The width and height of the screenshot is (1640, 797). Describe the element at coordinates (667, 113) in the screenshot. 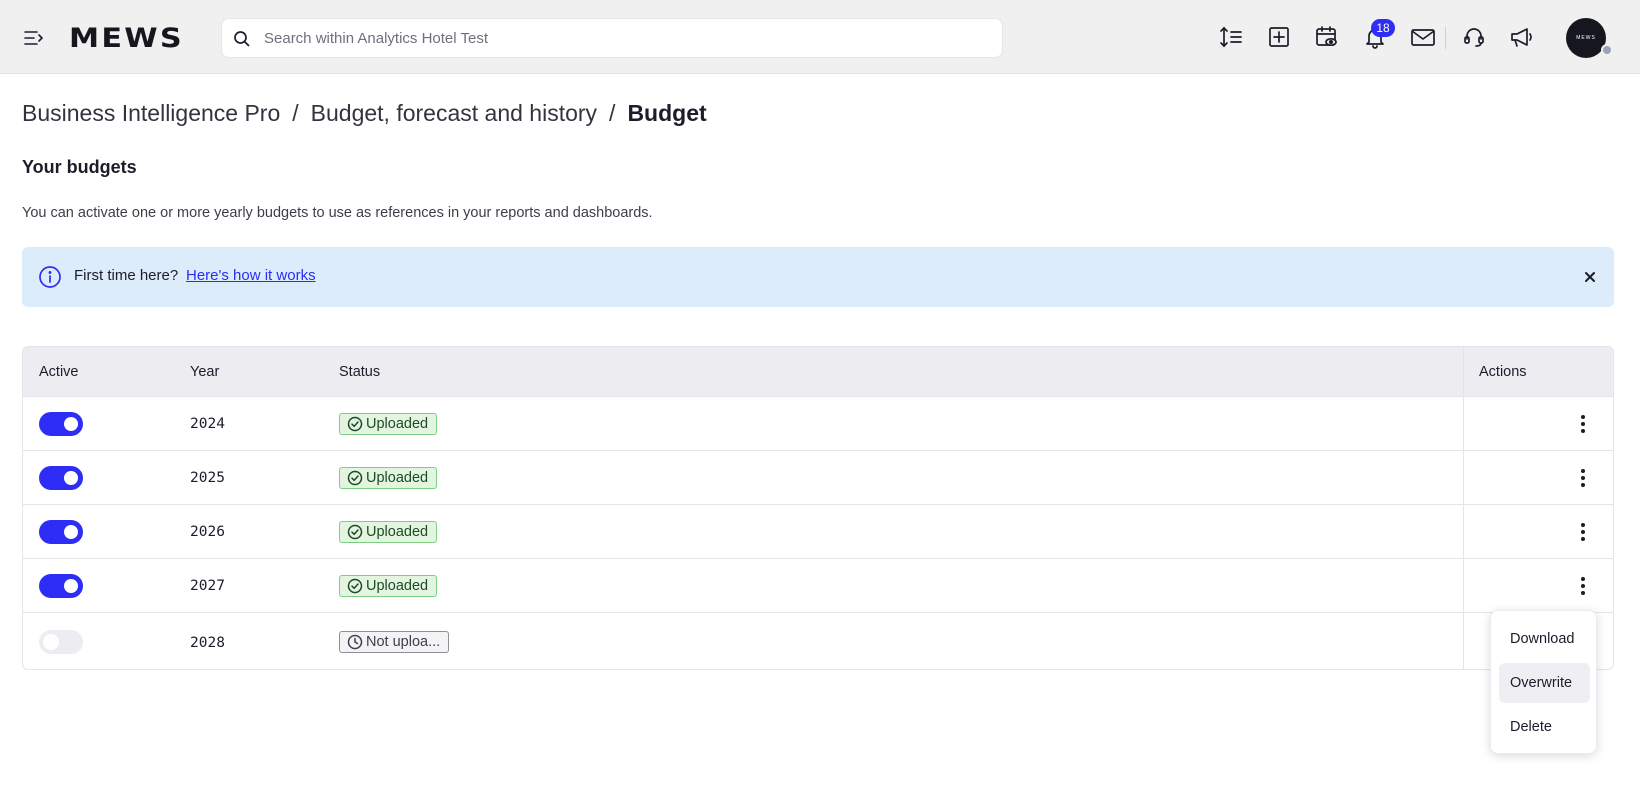

I see `breadcrumb-current: Budget` at that location.